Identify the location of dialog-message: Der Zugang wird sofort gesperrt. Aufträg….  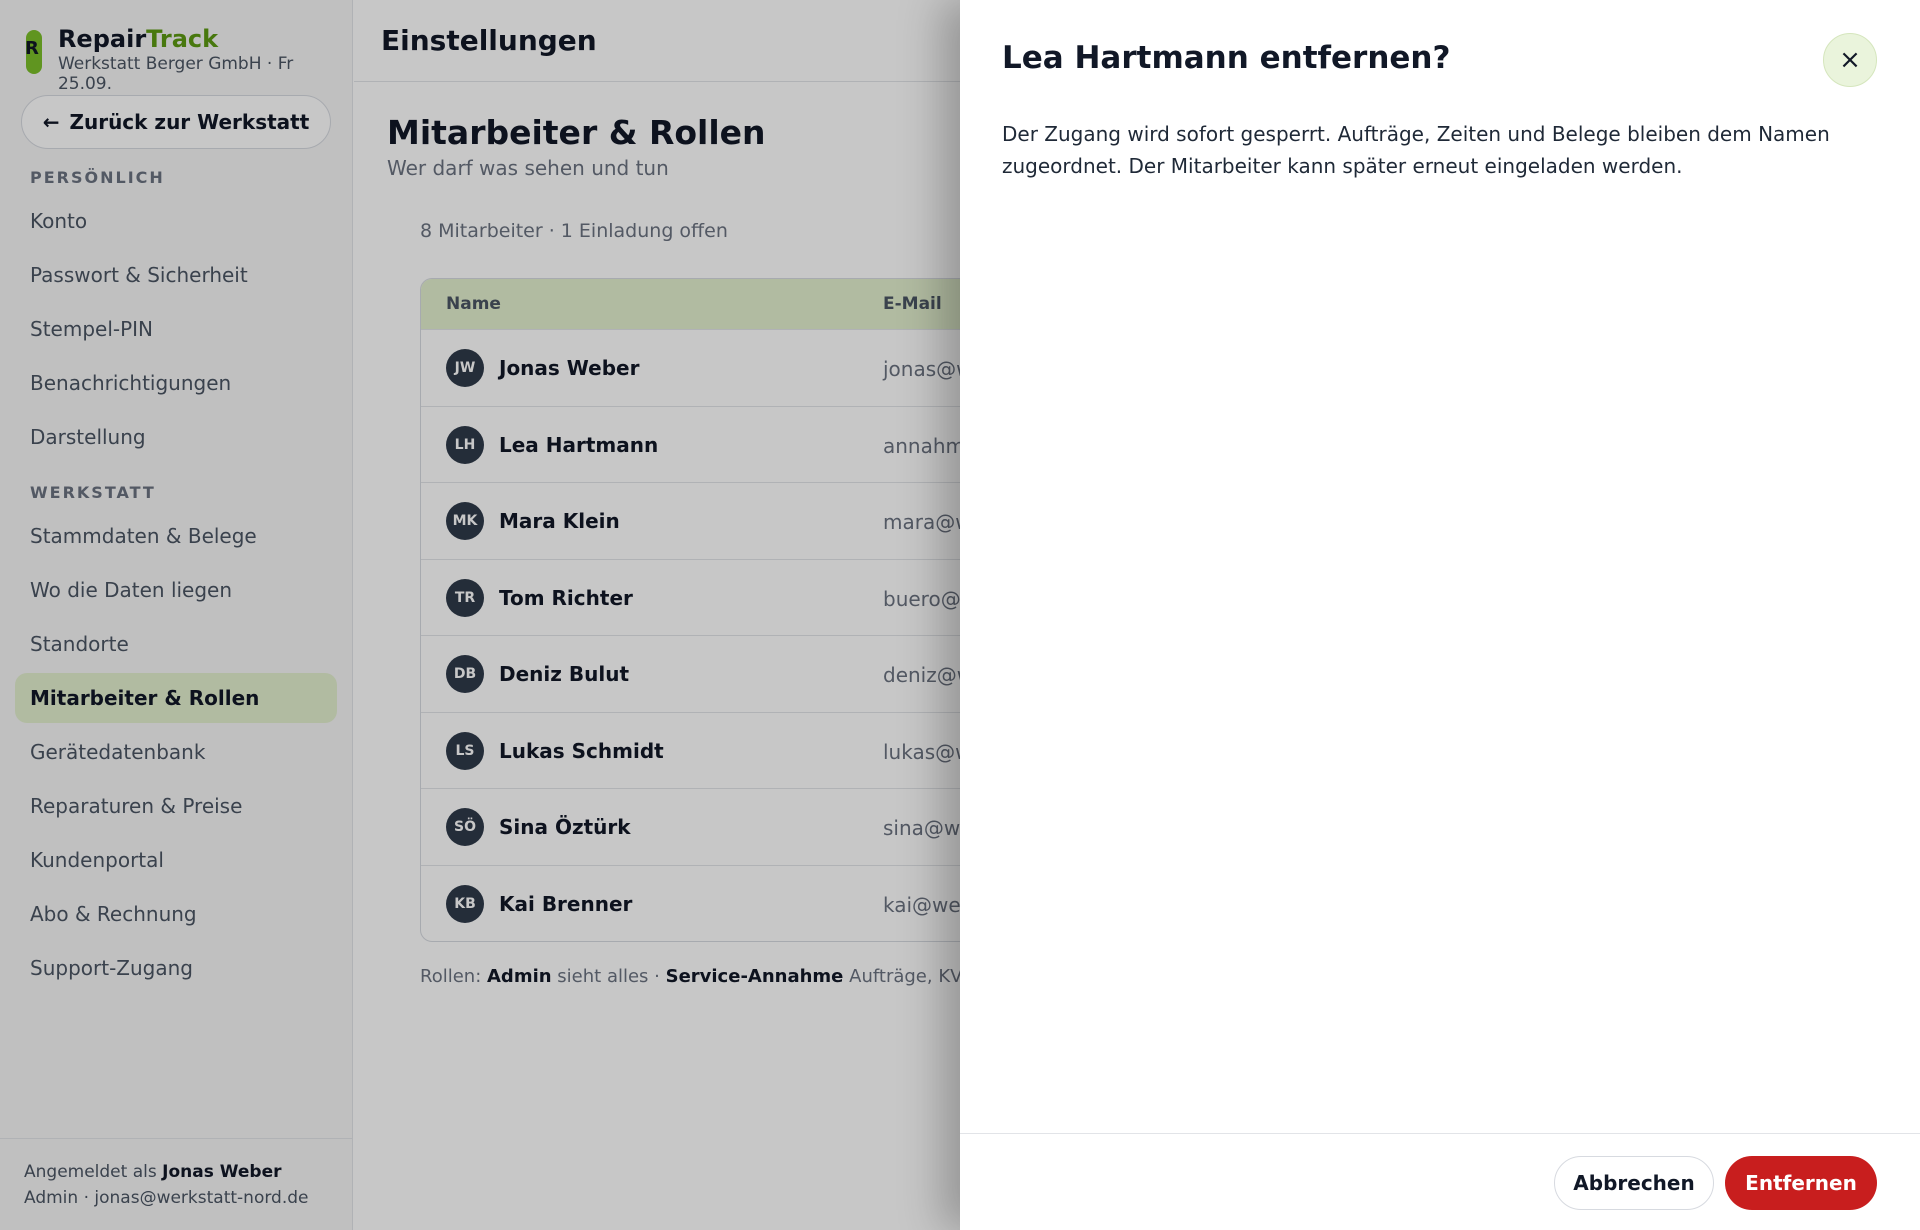
(1416, 150).